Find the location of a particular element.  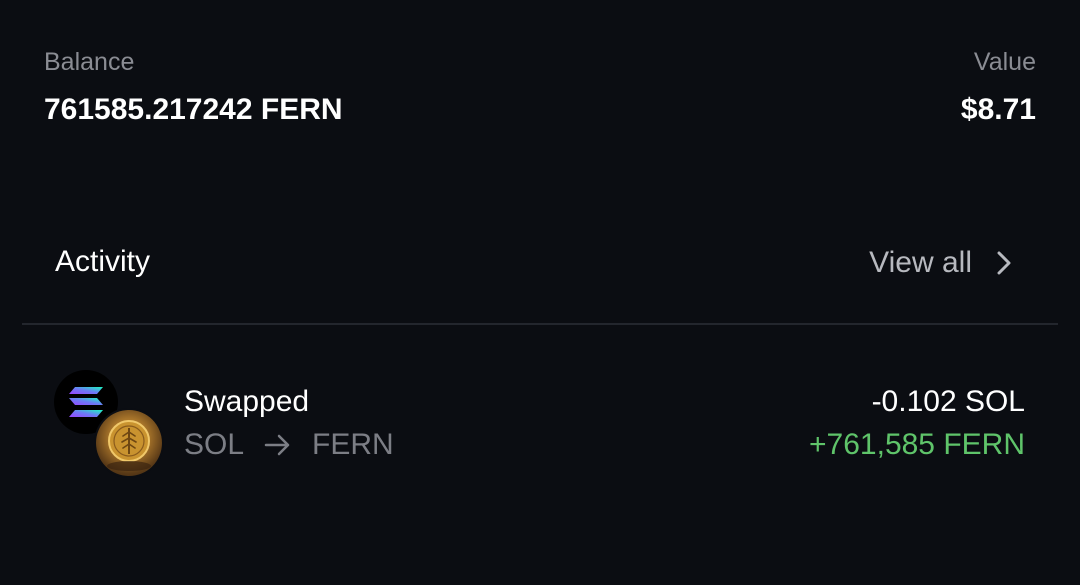

activity-item-route: SOL FERN is located at coordinates (289, 445).